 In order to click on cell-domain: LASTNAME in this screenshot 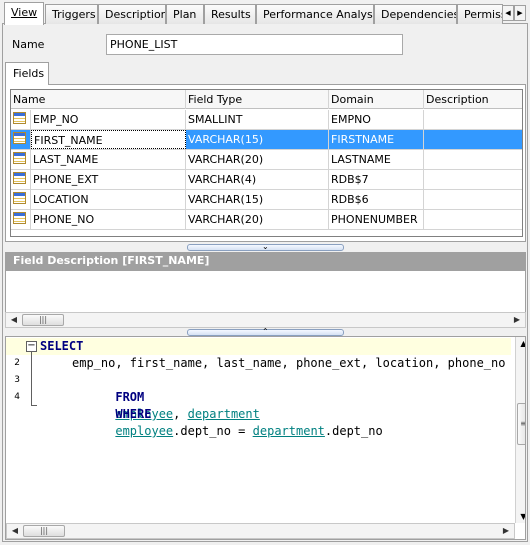, I will do `click(376, 159)`.